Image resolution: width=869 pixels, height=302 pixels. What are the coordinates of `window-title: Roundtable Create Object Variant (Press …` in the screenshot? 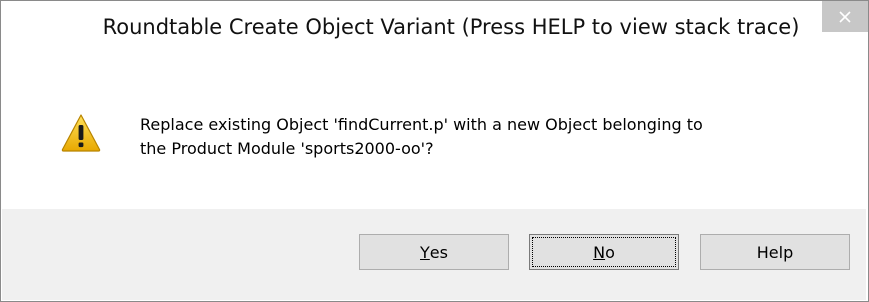 It's located at (451, 27).